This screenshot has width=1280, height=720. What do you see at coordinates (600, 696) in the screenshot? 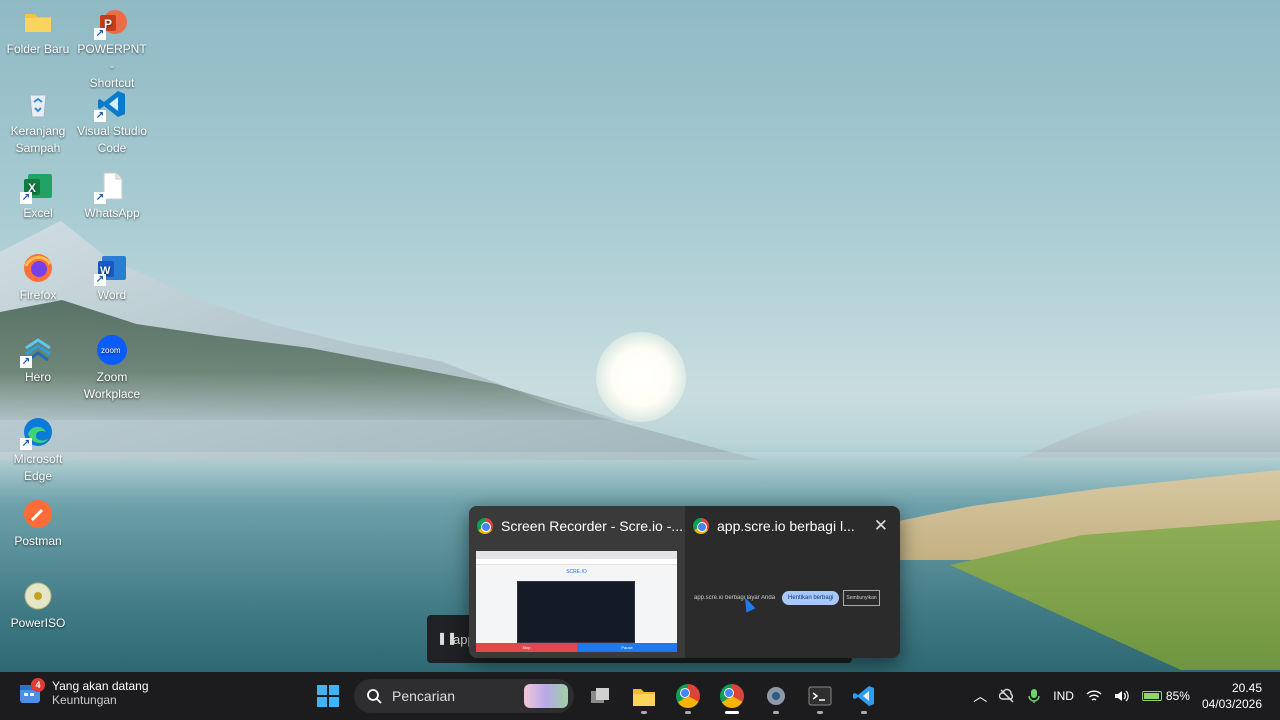
I see `task-view-button` at bounding box center [600, 696].